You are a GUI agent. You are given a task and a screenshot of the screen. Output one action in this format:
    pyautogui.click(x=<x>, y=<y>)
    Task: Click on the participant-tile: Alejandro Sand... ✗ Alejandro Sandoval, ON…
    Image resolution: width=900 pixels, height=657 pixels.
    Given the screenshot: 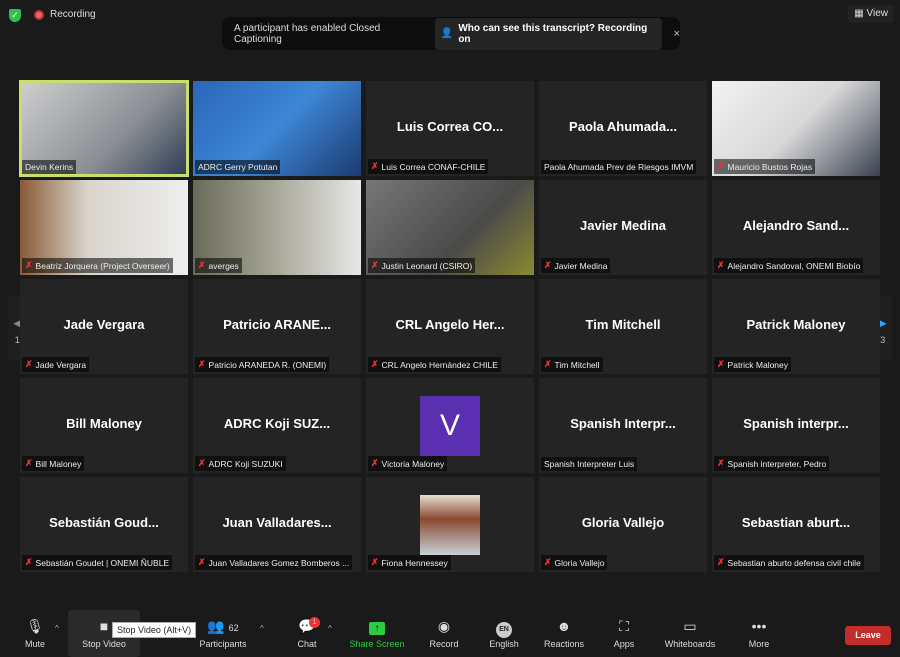 What is the action you would take?
    pyautogui.click(x=796, y=227)
    